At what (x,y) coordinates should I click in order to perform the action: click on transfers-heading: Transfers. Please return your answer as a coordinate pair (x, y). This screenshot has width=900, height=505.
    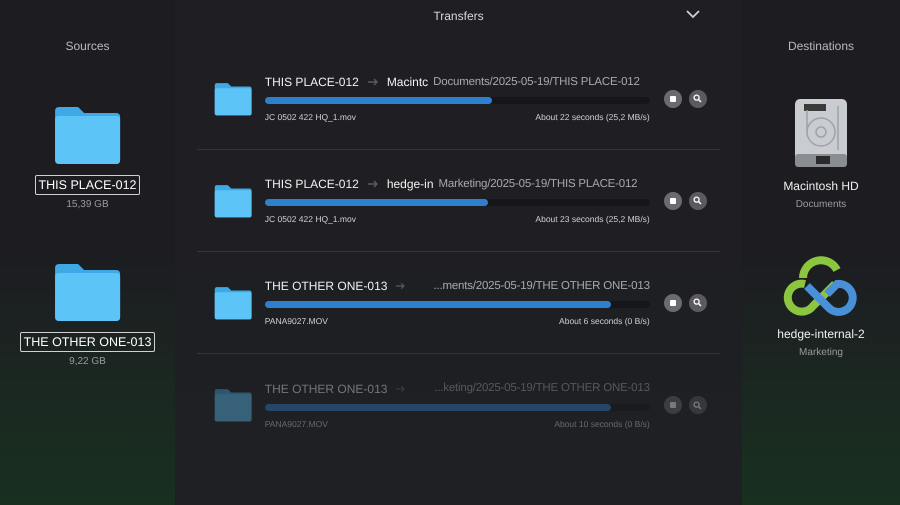
    Looking at the image, I should click on (458, 16).